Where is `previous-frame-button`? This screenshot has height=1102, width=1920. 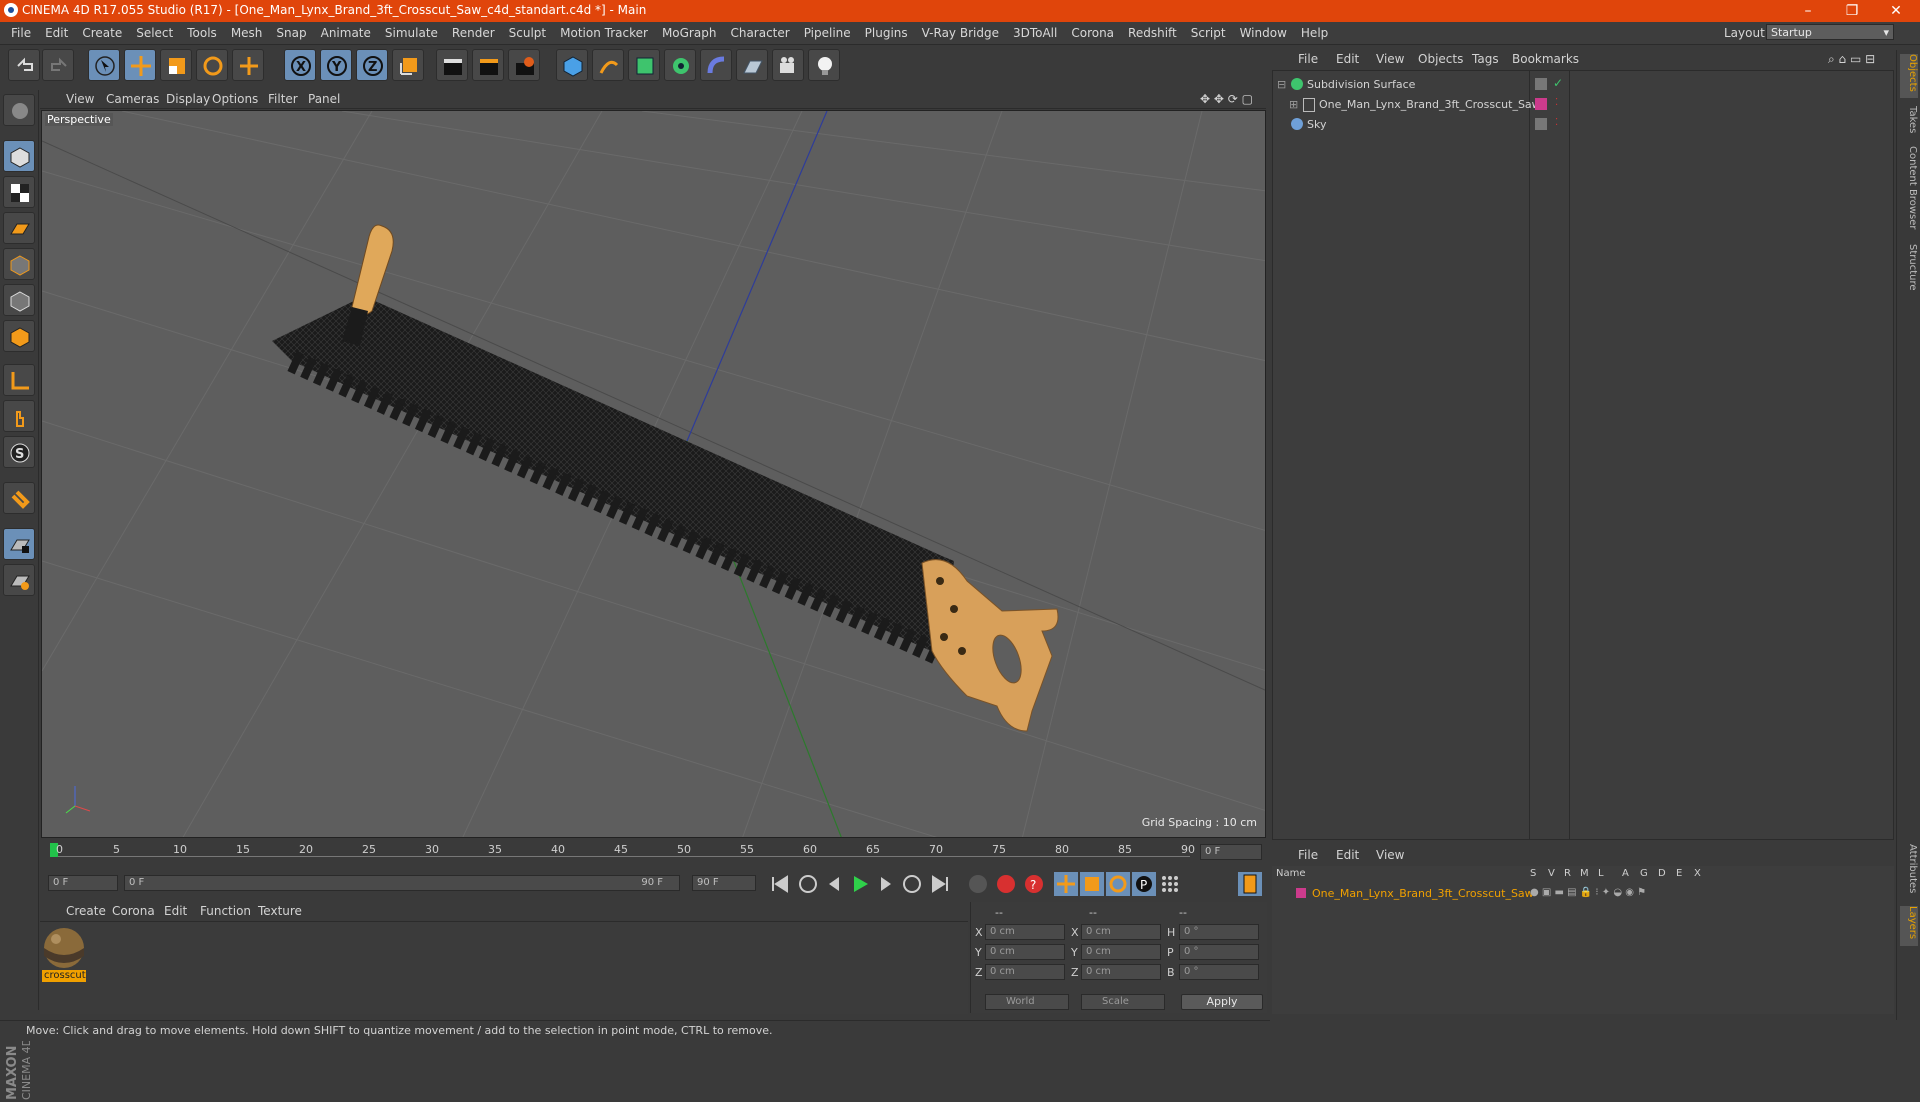 previous-frame-button is located at coordinates (834, 884).